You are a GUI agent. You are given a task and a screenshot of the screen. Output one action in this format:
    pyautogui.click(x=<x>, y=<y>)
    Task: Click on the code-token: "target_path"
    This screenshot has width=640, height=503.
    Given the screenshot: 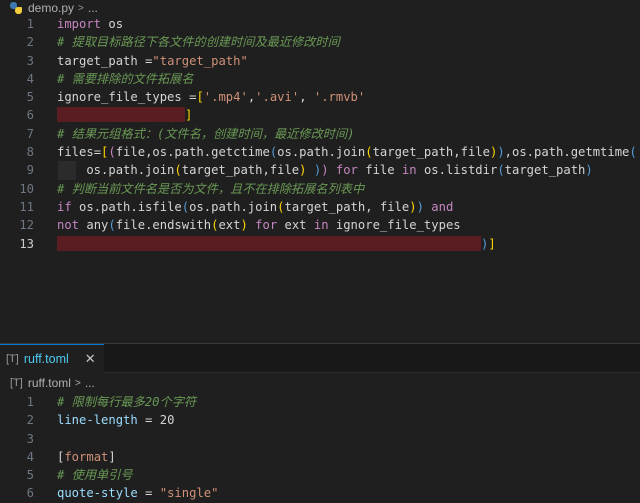 What is the action you would take?
    pyautogui.click(x=200, y=60)
    